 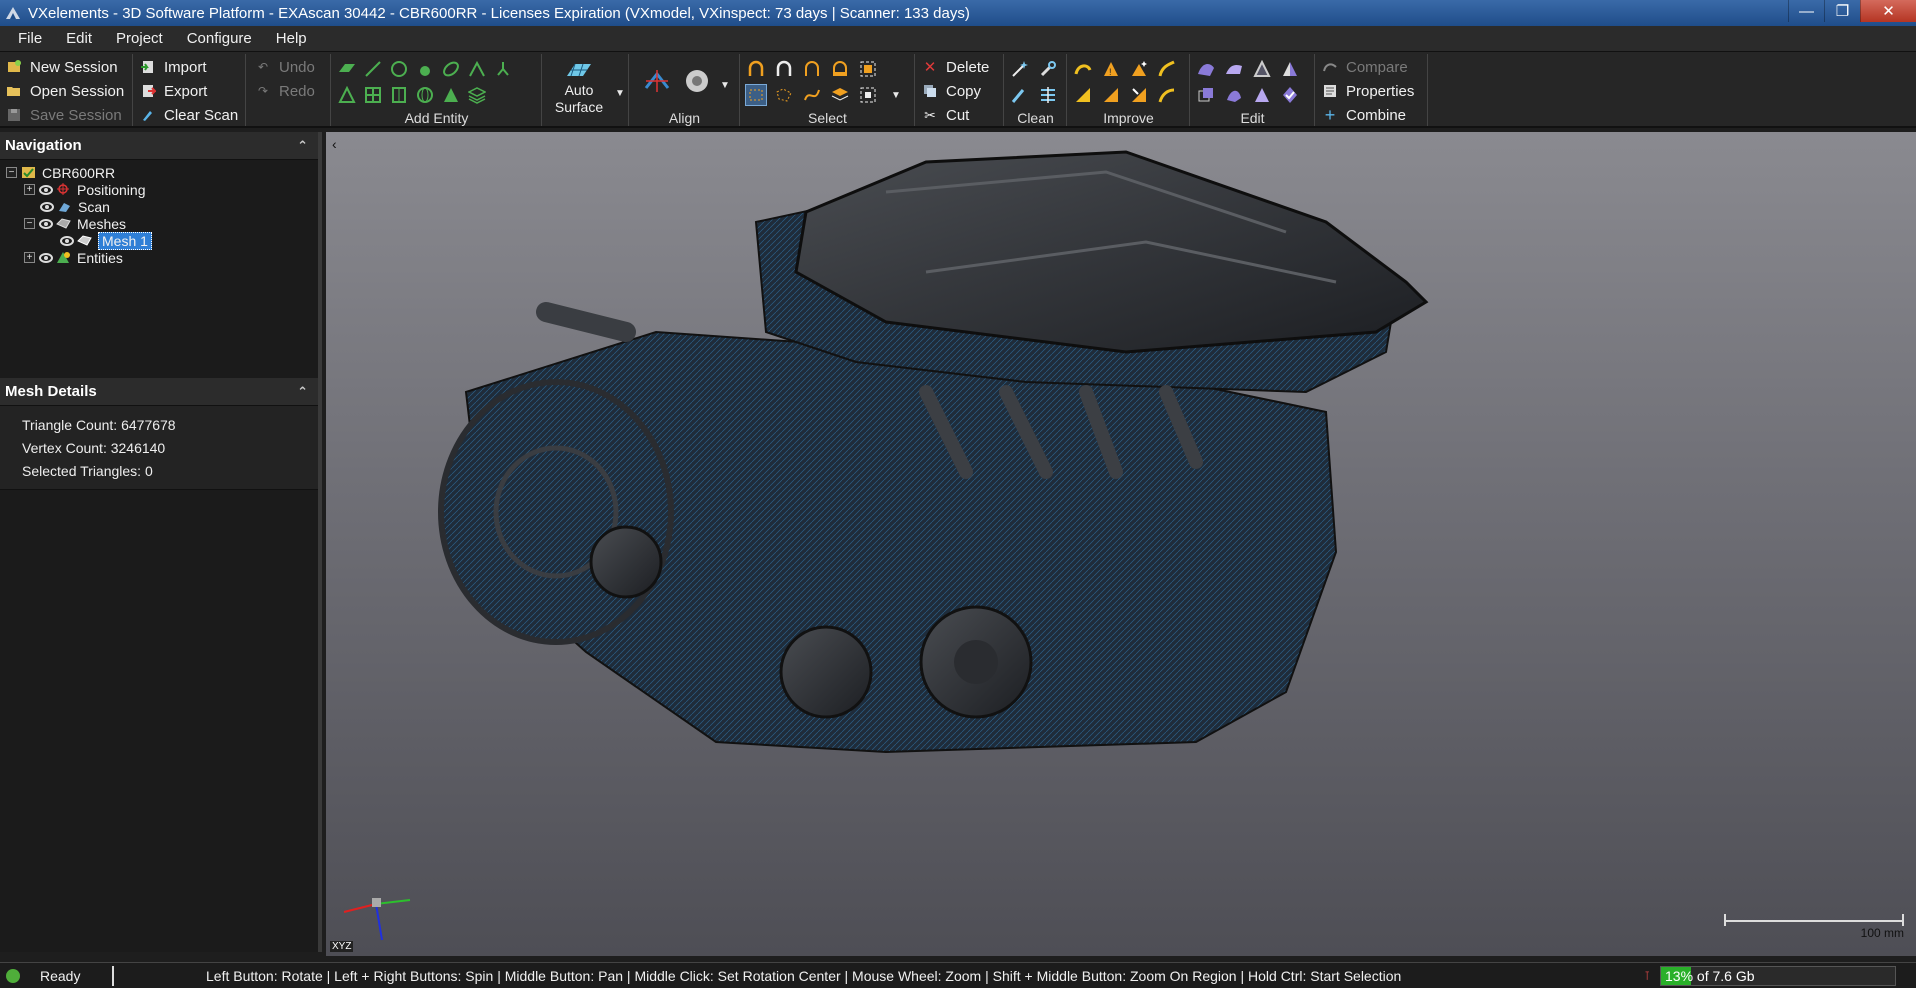 What do you see at coordinates (1048, 95) in the screenshot?
I see `clean-filter-tool` at bounding box center [1048, 95].